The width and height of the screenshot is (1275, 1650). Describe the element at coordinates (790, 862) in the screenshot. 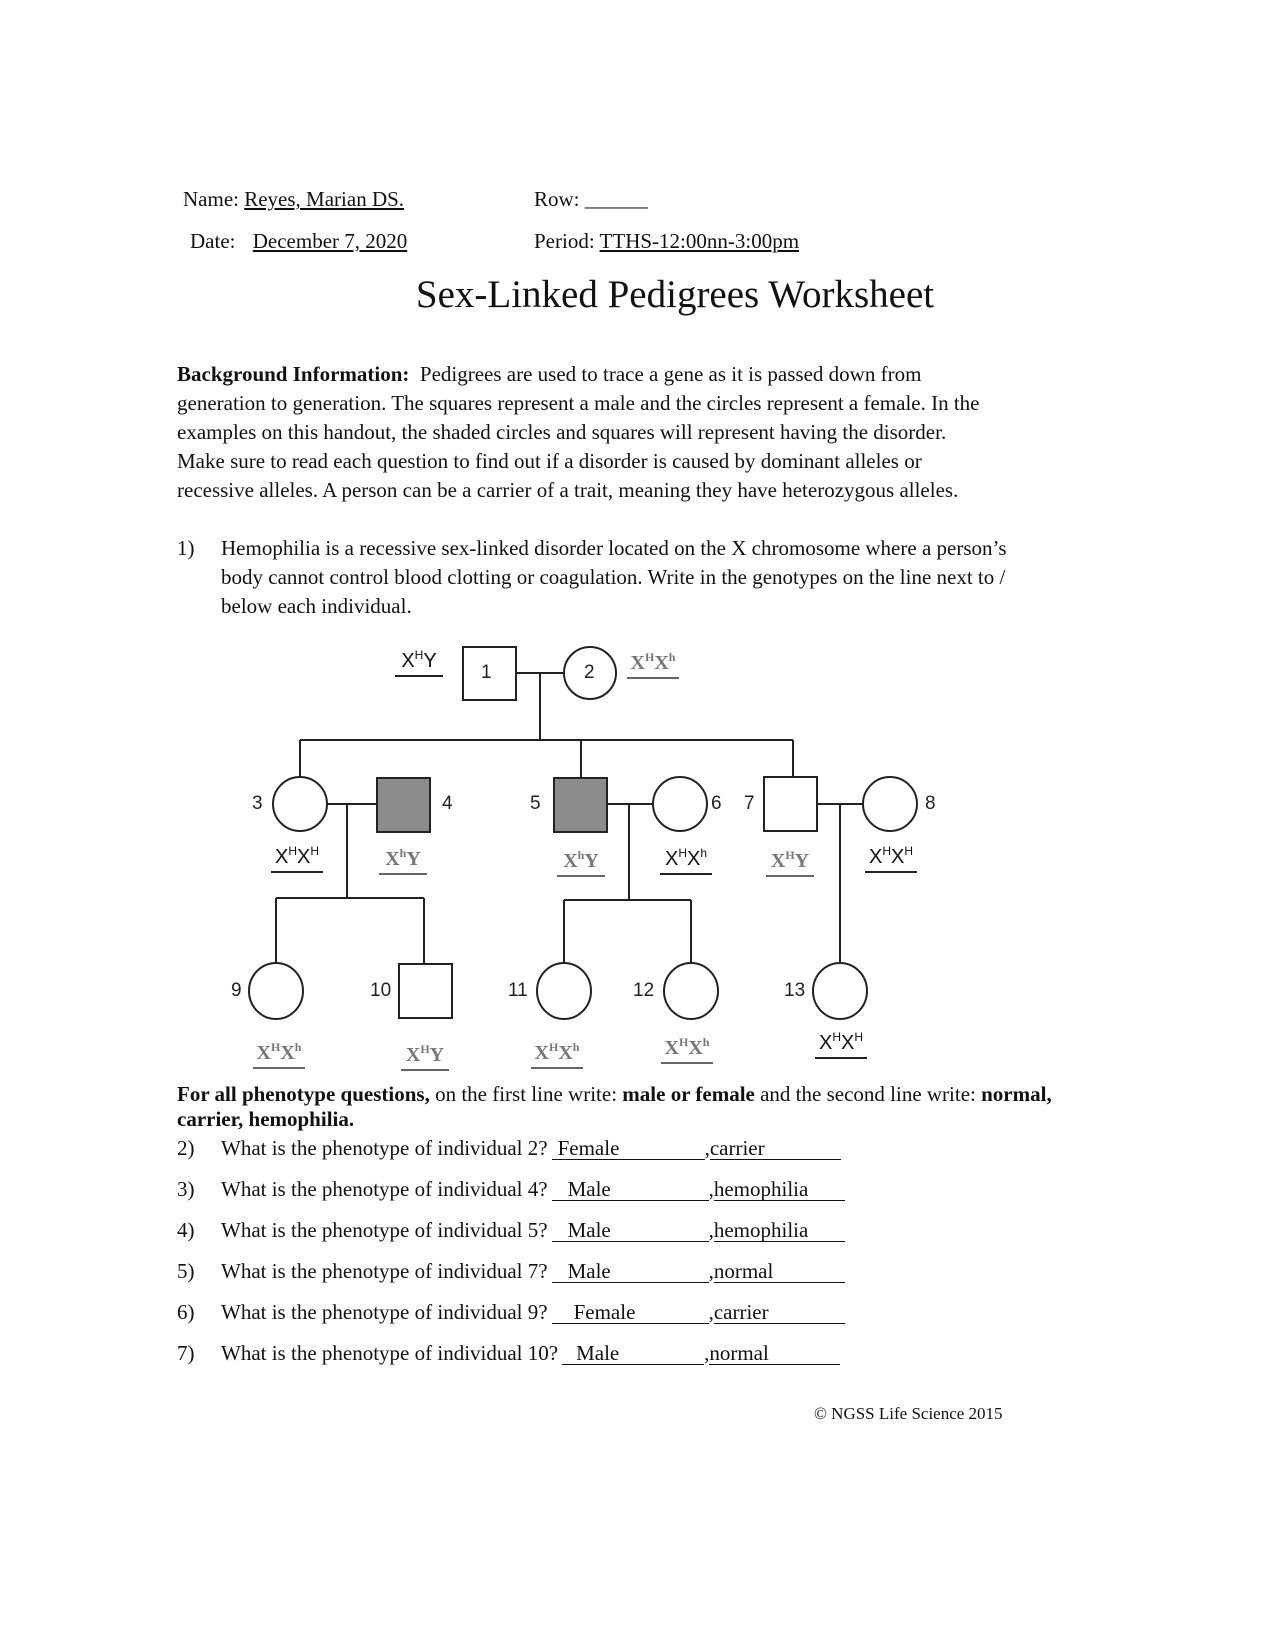

I see `genotype-7: XHY` at that location.